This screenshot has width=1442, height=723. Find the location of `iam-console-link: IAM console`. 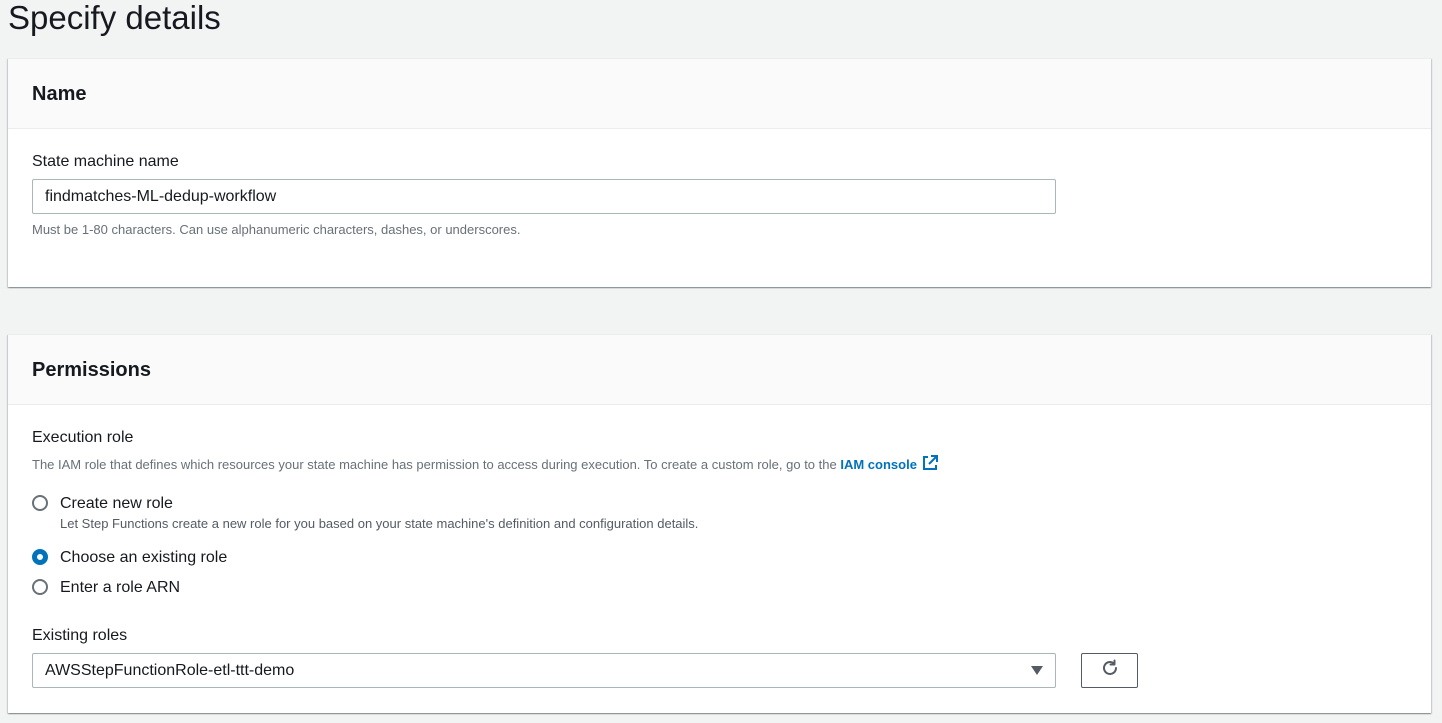

iam-console-link: IAM console is located at coordinates (889, 463).